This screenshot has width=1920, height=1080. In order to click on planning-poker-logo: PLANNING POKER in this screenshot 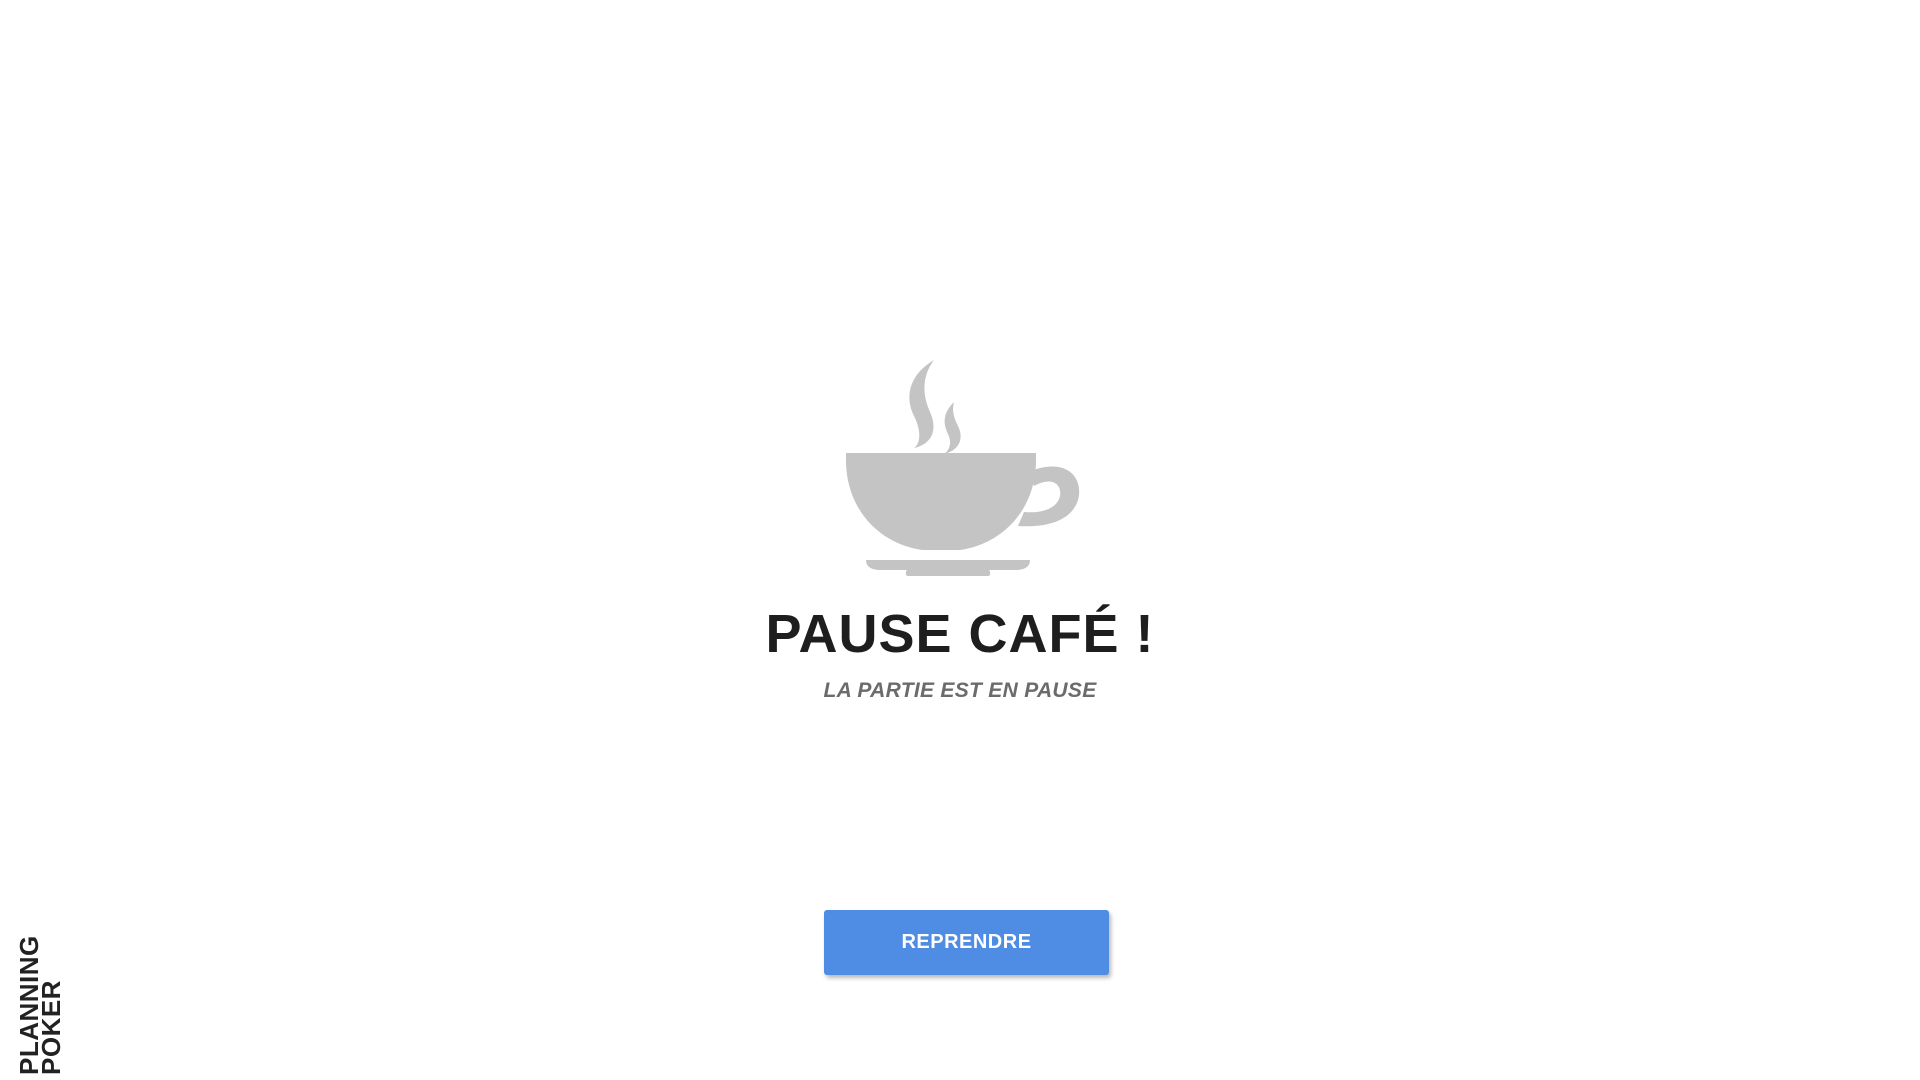, I will do `click(41, 1002)`.